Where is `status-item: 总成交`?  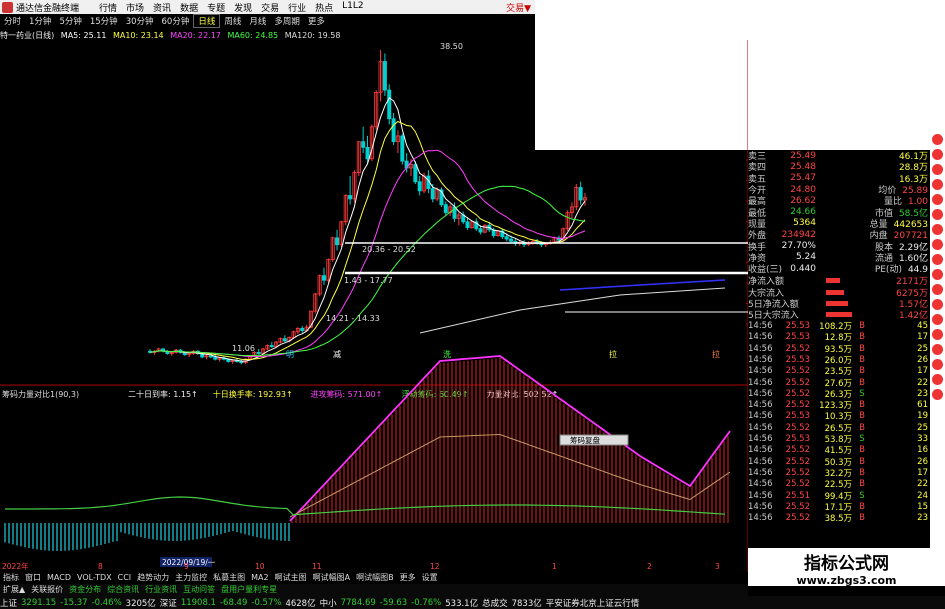 status-item: 总成交 is located at coordinates (495, 603).